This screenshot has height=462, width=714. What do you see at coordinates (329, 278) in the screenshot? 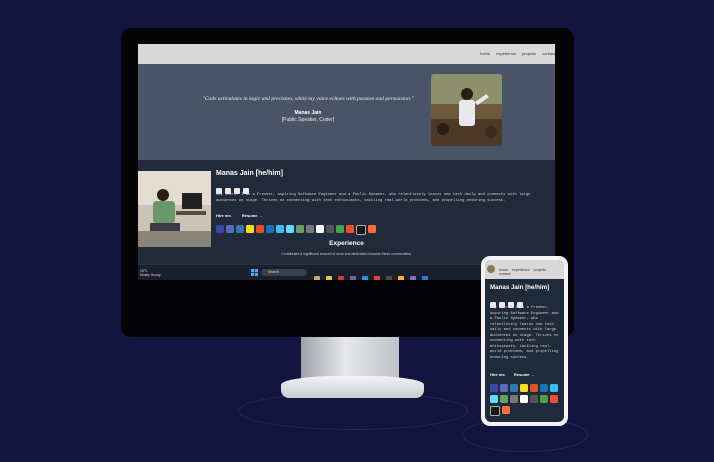
I see `folder-icon` at bounding box center [329, 278].